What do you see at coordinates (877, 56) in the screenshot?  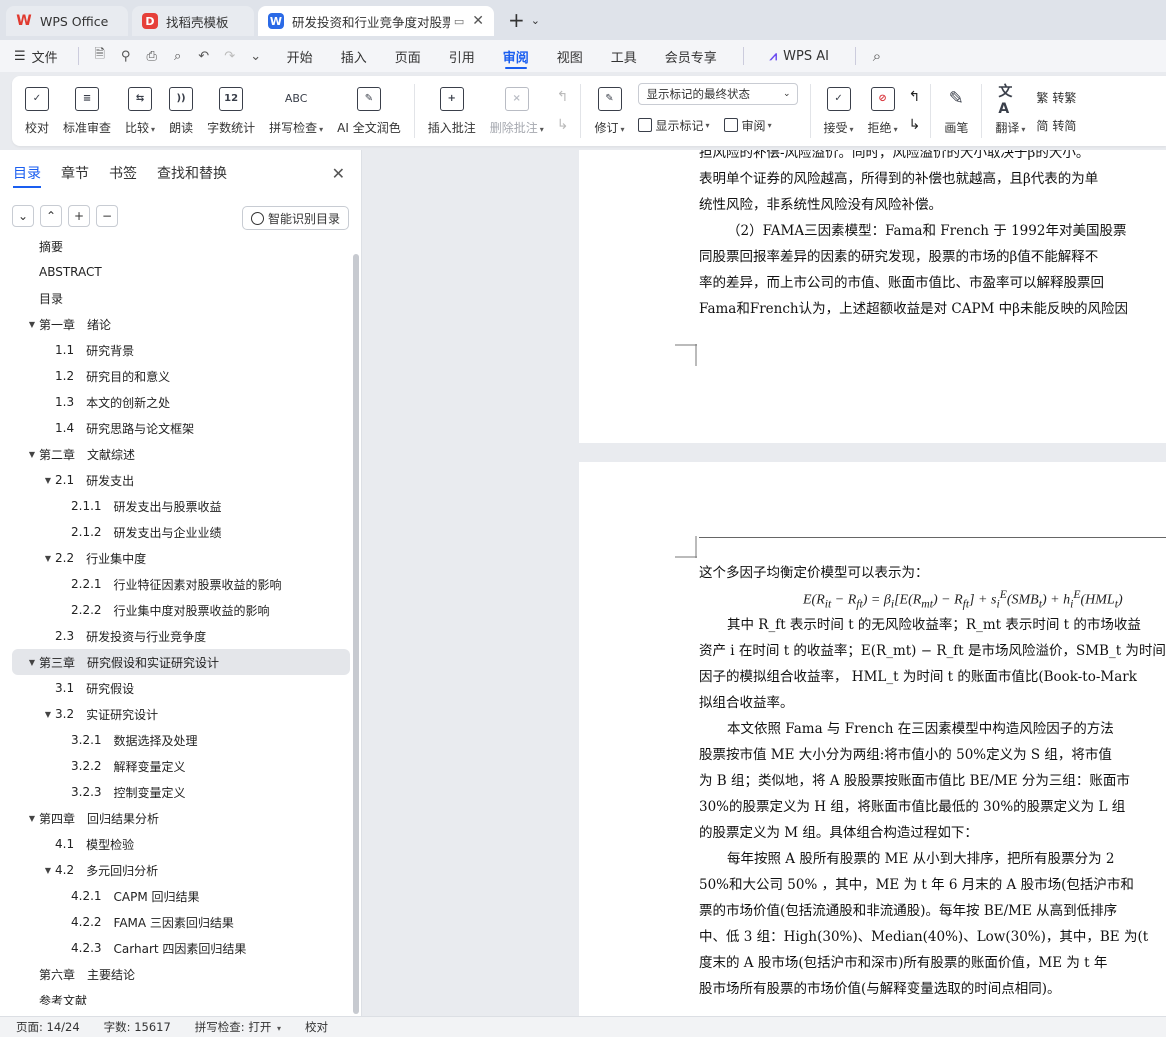 I see `search-icon: ⌕` at bounding box center [877, 56].